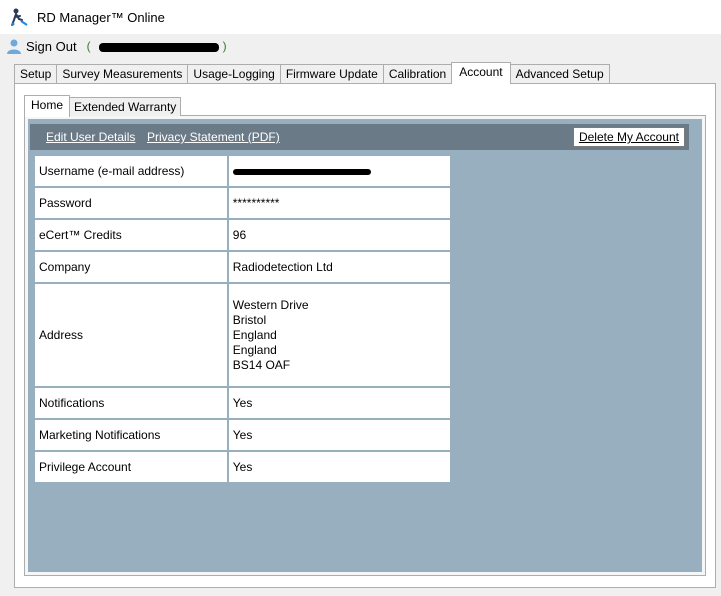  What do you see at coordinates (90, 137) in the screenshot?
I see `edit-user-details-link: Edit User Details` at bounding box center [90, 137].